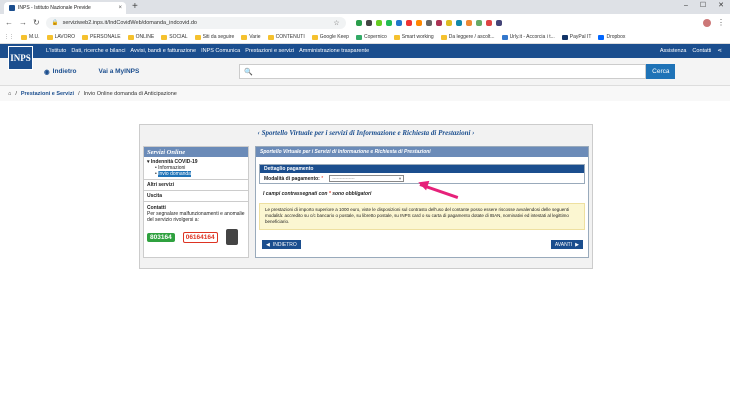 The height and width of the screenshot is (411, 730). I want to click on home-icon: ⌂, so click(9, 94).